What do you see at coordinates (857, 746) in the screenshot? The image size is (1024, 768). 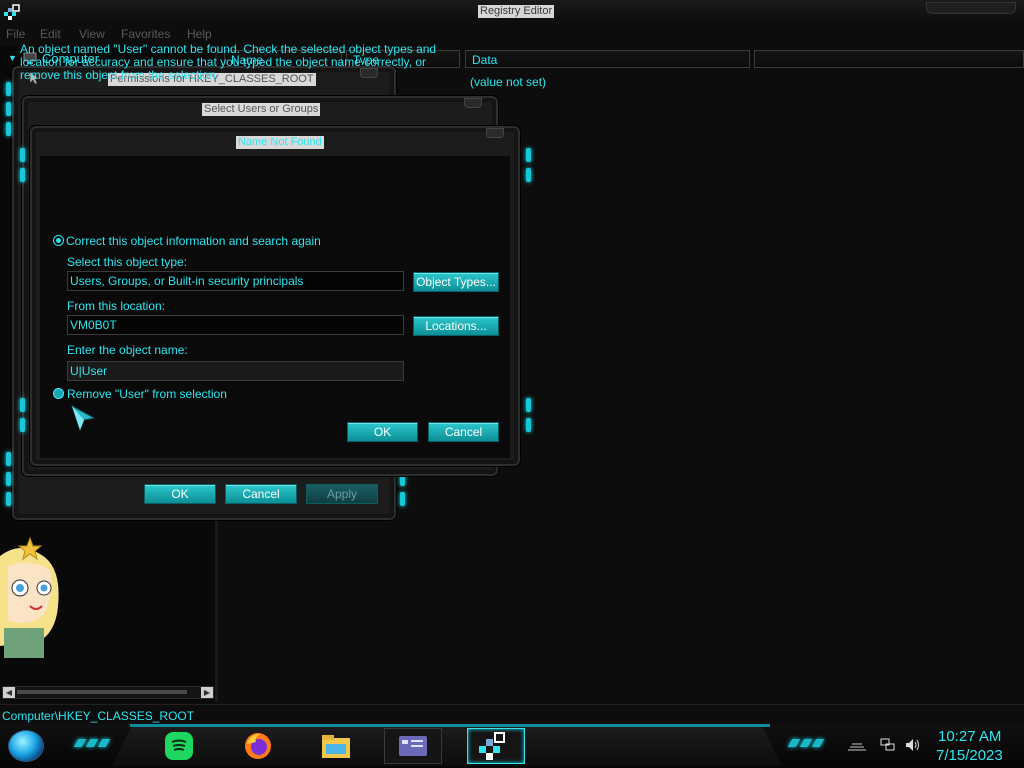 I see `show-hidden-icons-icon` at bounding box center [857, 746].